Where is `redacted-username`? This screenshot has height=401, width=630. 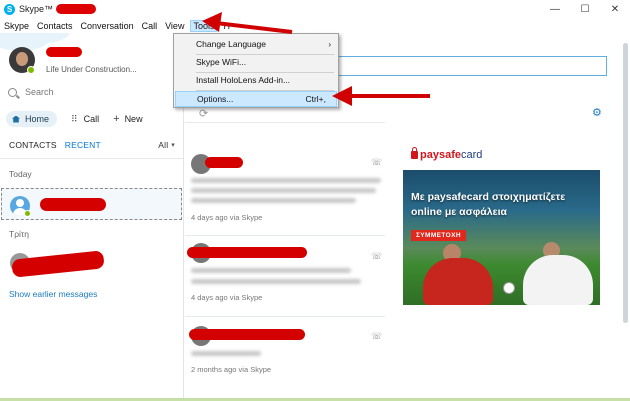
redacted-username is located at coordinates (76, 9).